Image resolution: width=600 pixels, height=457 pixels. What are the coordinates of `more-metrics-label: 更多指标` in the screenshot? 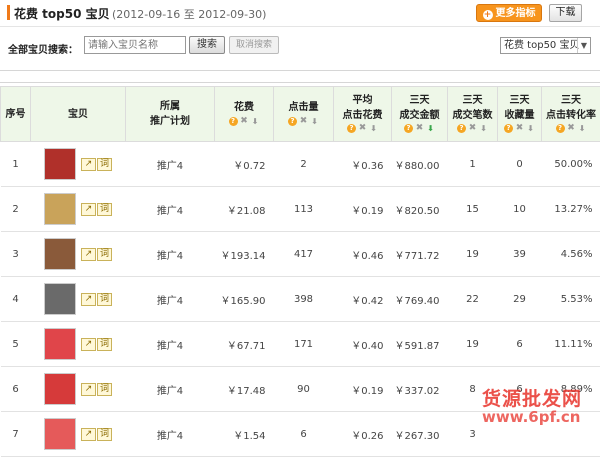 It's located at (516, 13).